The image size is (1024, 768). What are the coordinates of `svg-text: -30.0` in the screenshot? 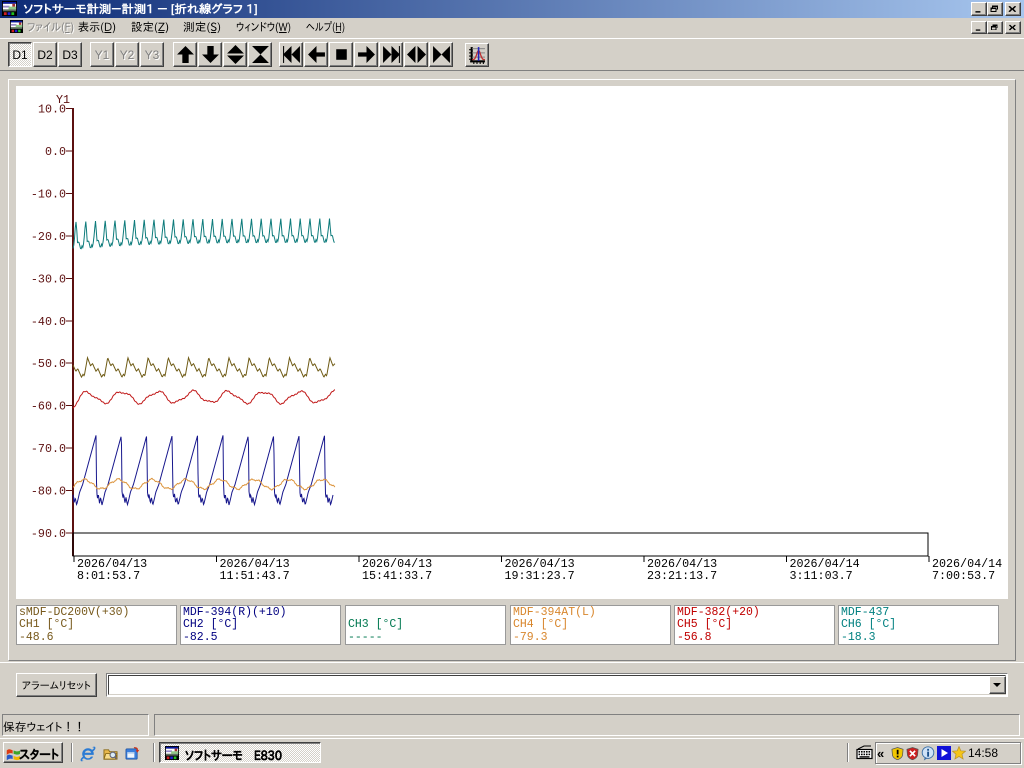 It's located at (48, 279).